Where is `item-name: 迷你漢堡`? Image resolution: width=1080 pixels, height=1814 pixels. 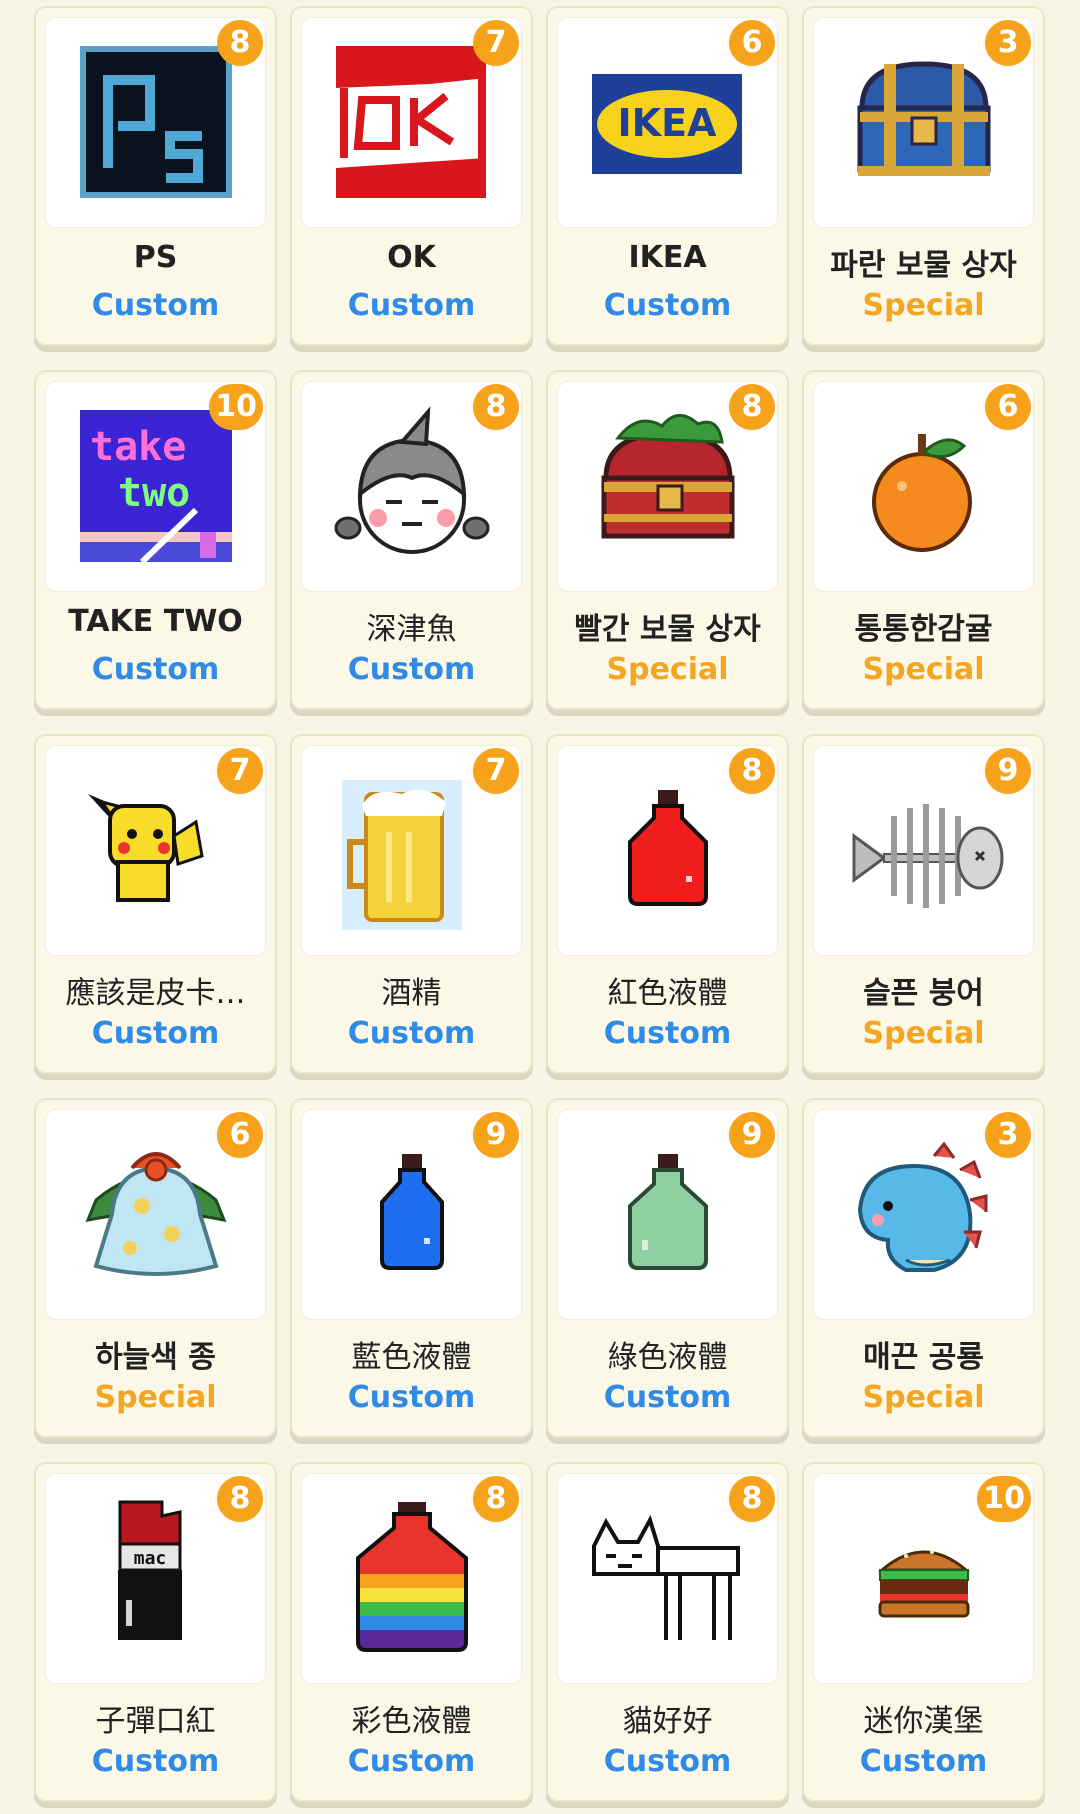
item-name: 迷你漢堡 is located at coordinates (923, 1721).